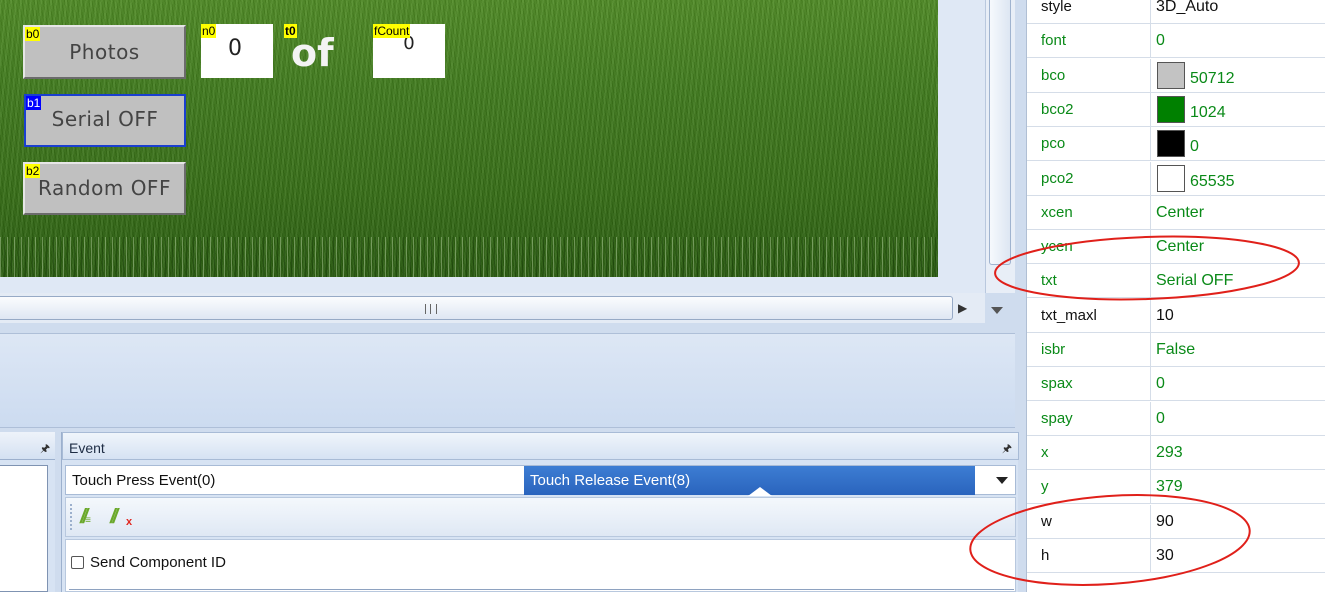 The height and width of the screenshot is (592, 1325). I want to click on event-code-area: Send Component ID, so click(540, 565).